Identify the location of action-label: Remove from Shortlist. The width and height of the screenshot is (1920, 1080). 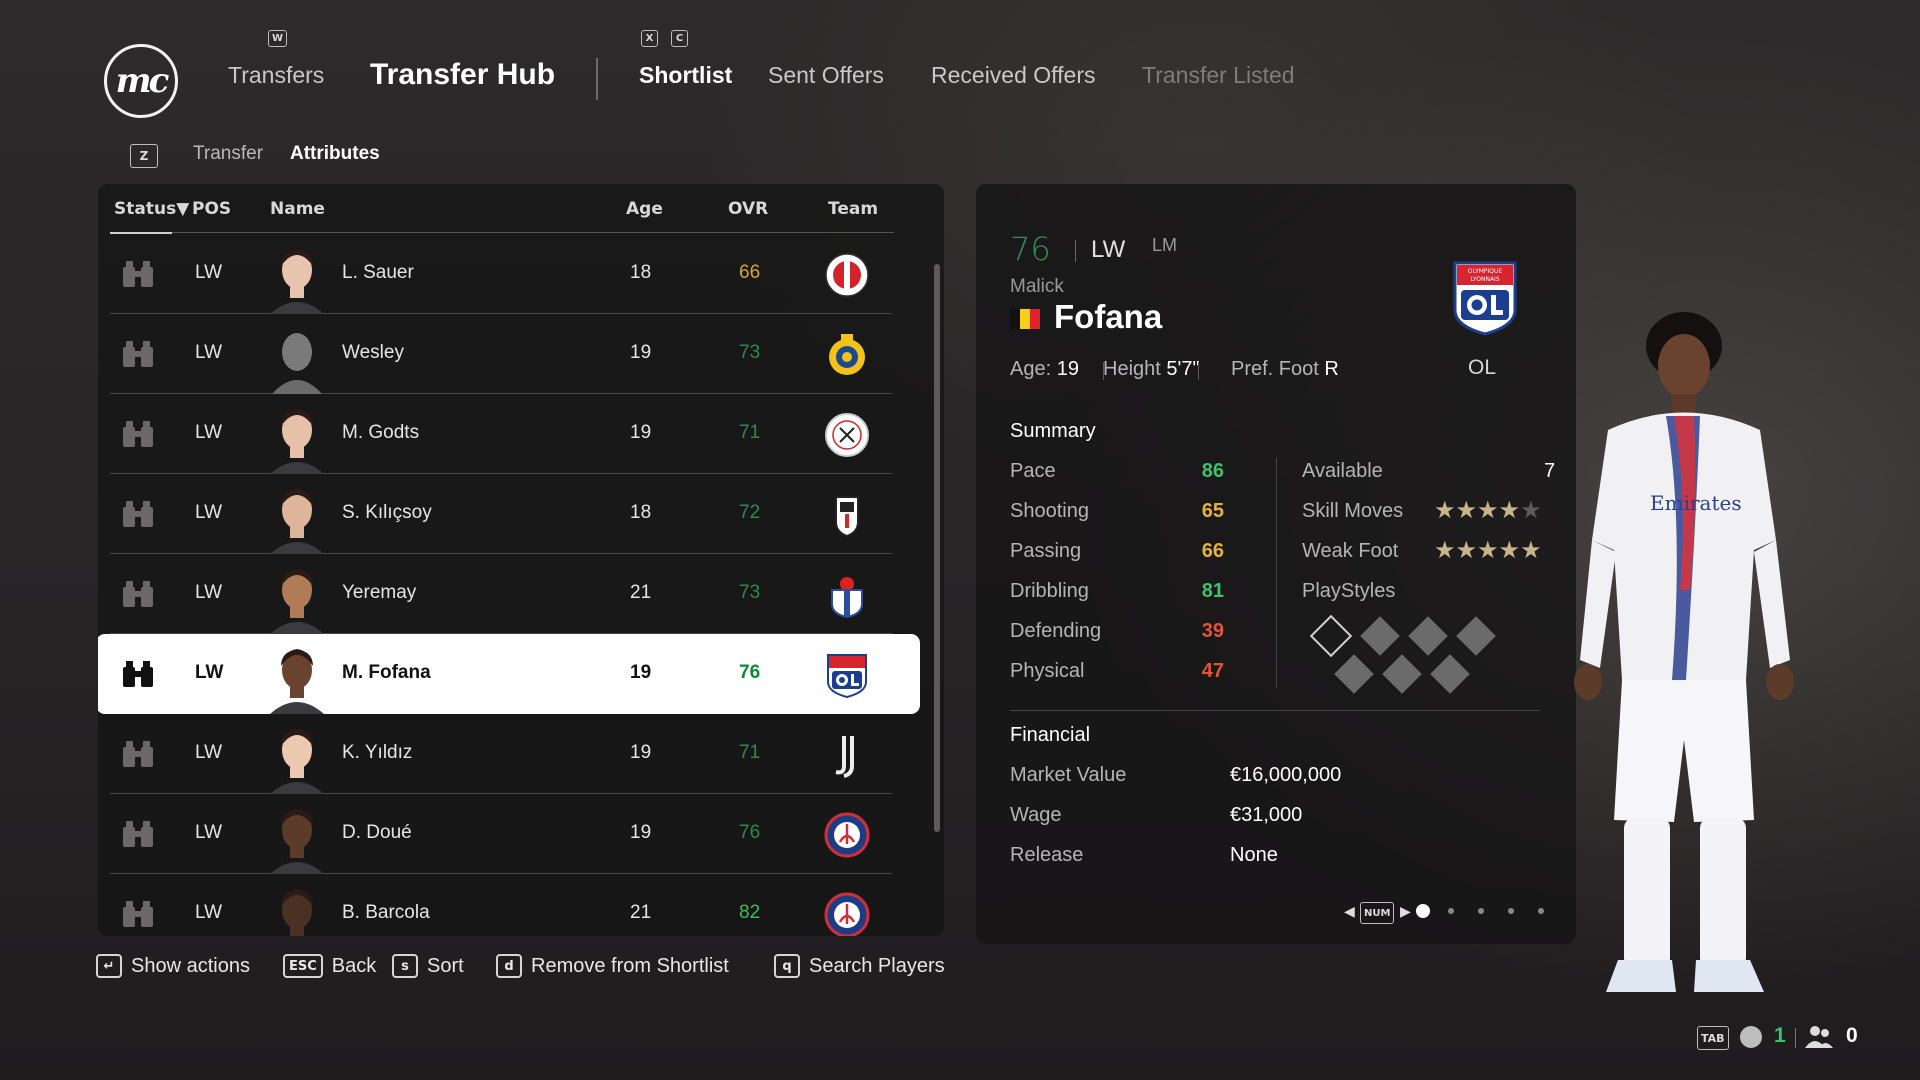
(630, 965).